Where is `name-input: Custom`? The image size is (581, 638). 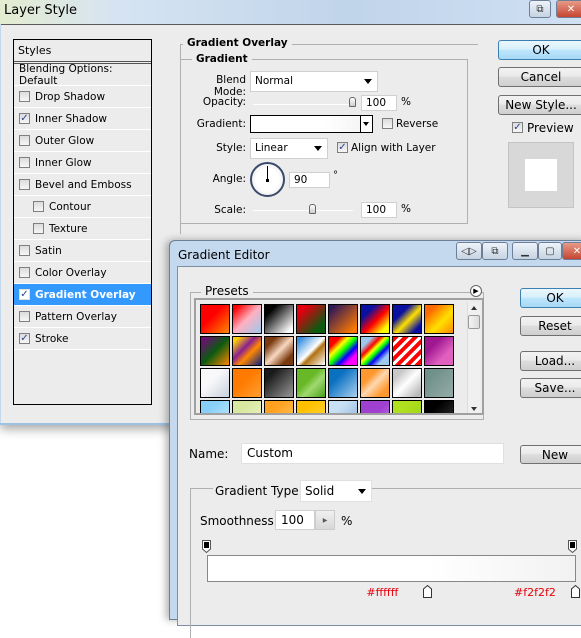
name-input: Custom is located at coordinates (372, 453).